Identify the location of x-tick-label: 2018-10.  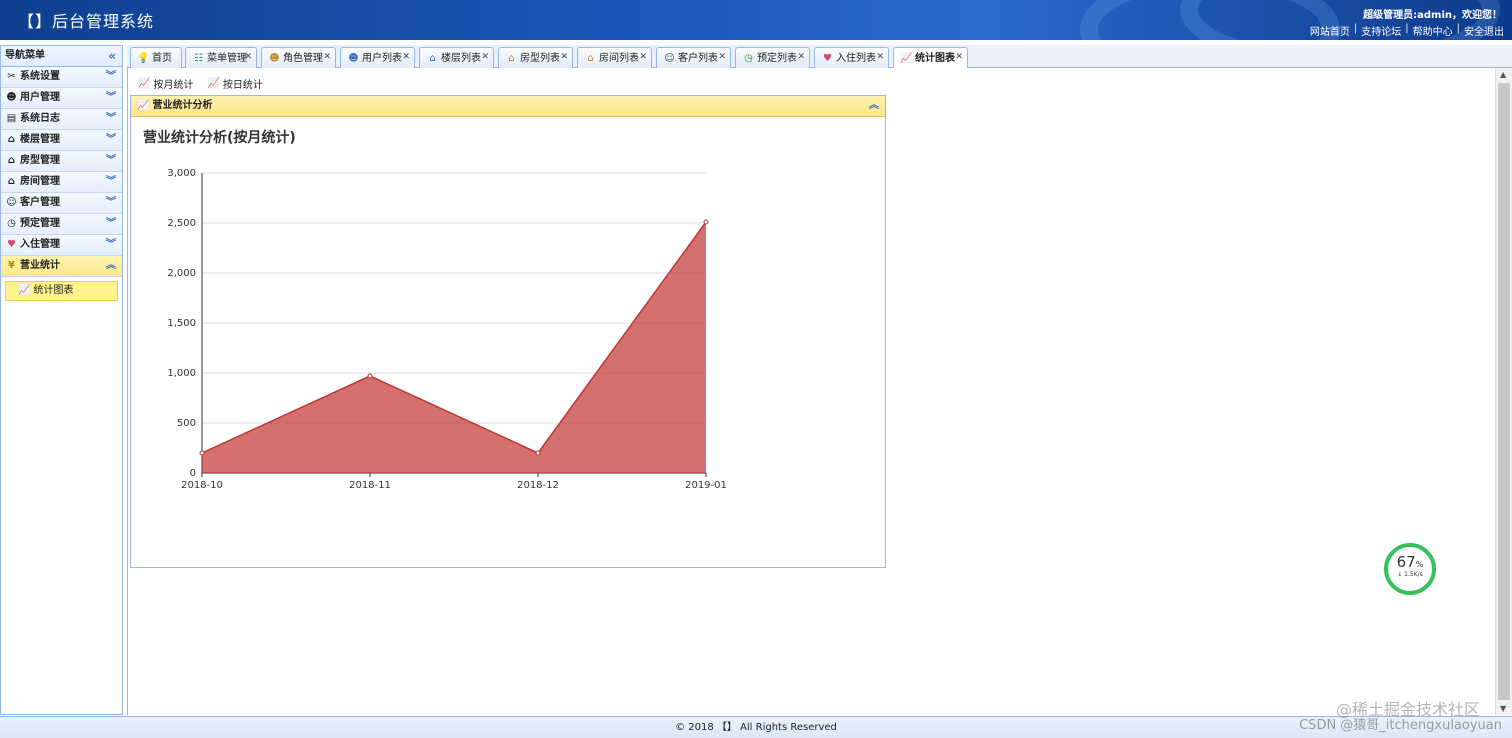
(202, 485).